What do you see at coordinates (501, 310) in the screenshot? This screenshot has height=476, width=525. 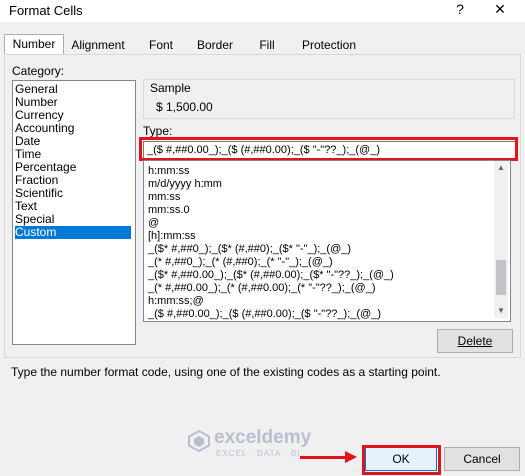 I see `scroll-down-arrow-icon: ▼` at bounding box center [501, 310].